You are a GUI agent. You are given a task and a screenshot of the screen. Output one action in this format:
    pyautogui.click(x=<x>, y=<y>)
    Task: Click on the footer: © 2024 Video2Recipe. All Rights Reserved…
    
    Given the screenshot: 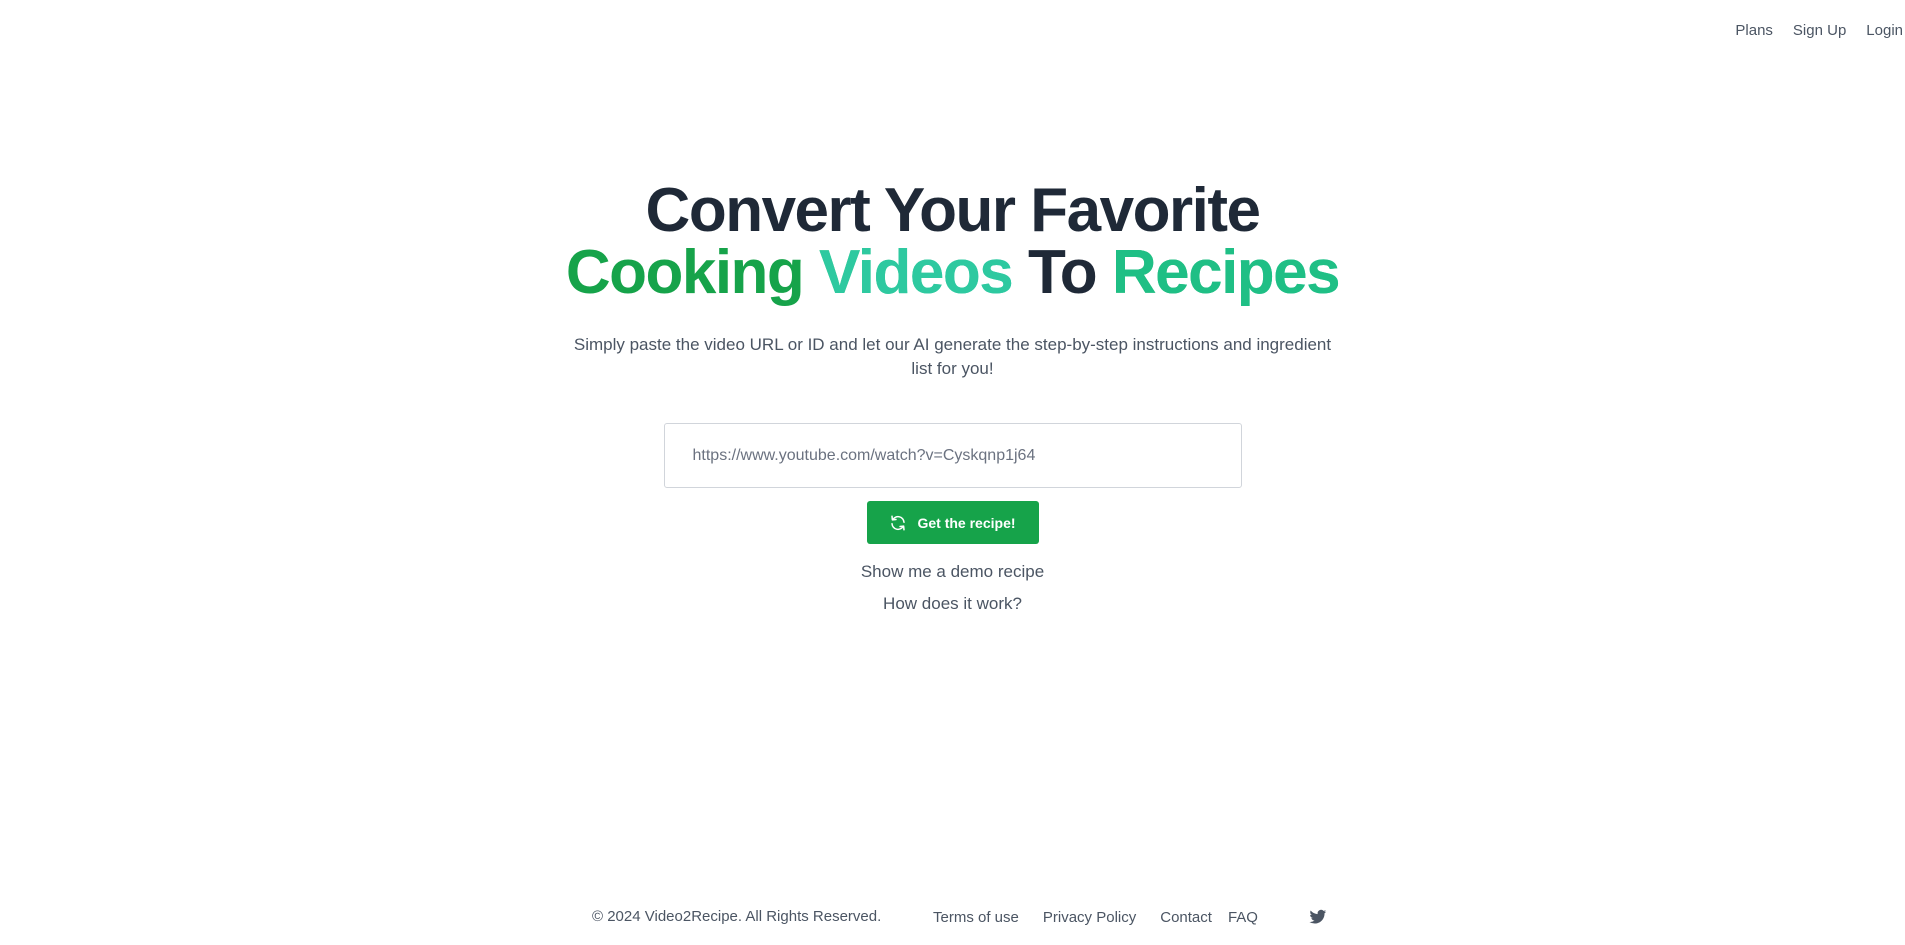 What is the action you would take?
    pyautogui.click(x=952, y=920)
    